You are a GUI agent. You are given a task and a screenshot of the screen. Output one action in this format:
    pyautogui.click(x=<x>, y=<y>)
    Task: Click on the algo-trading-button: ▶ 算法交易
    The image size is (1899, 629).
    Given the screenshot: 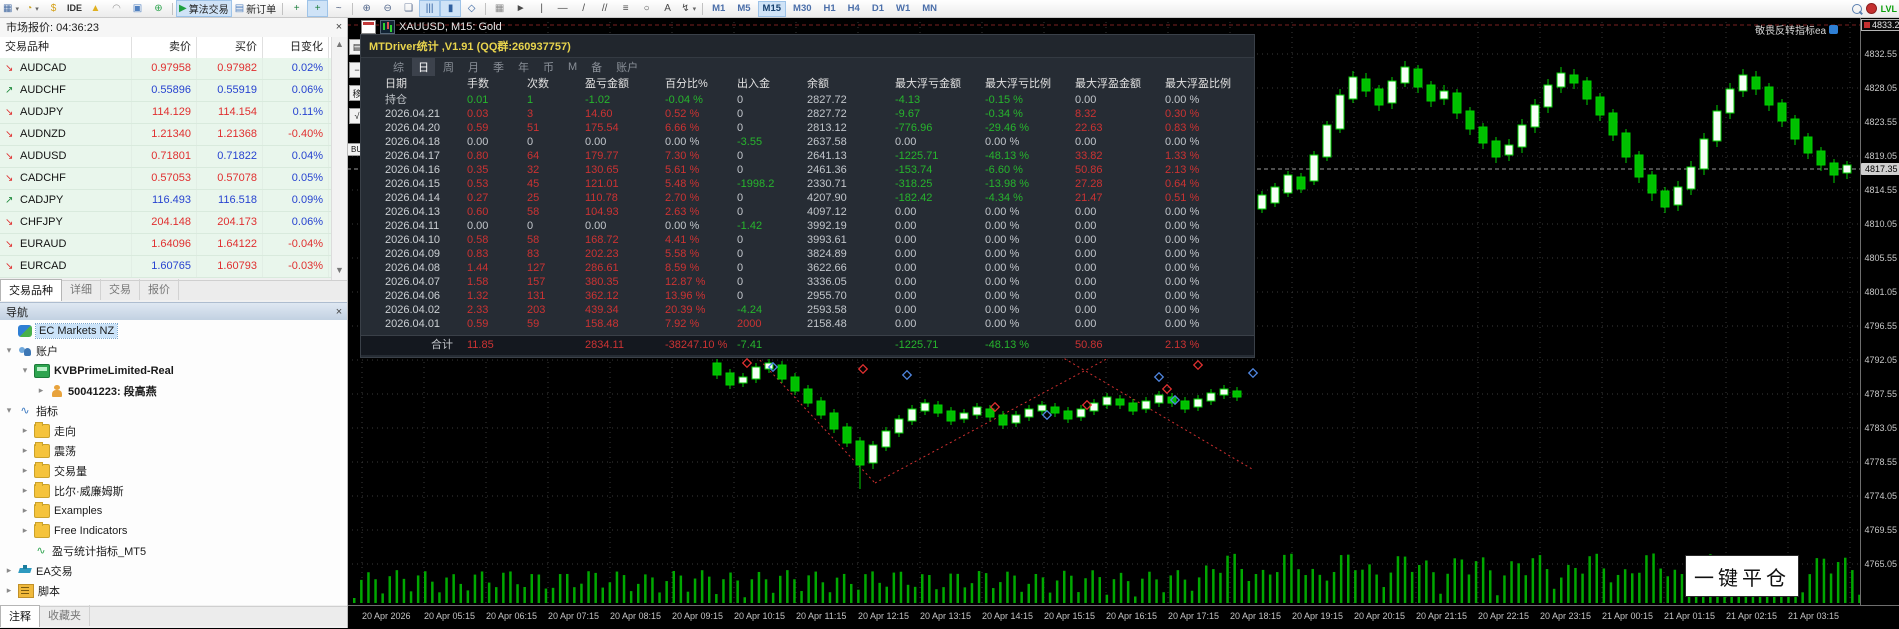 What is the action you would take?
    pyautogui.click(x=203, y=8)
    